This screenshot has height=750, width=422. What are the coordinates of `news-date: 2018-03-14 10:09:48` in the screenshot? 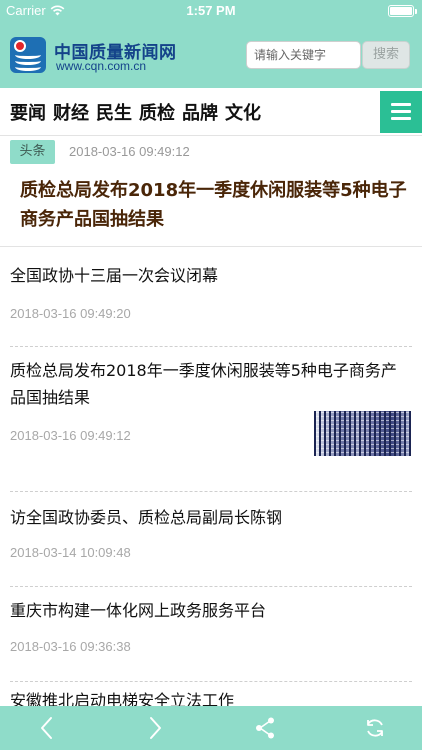 It's located at (70, 552).